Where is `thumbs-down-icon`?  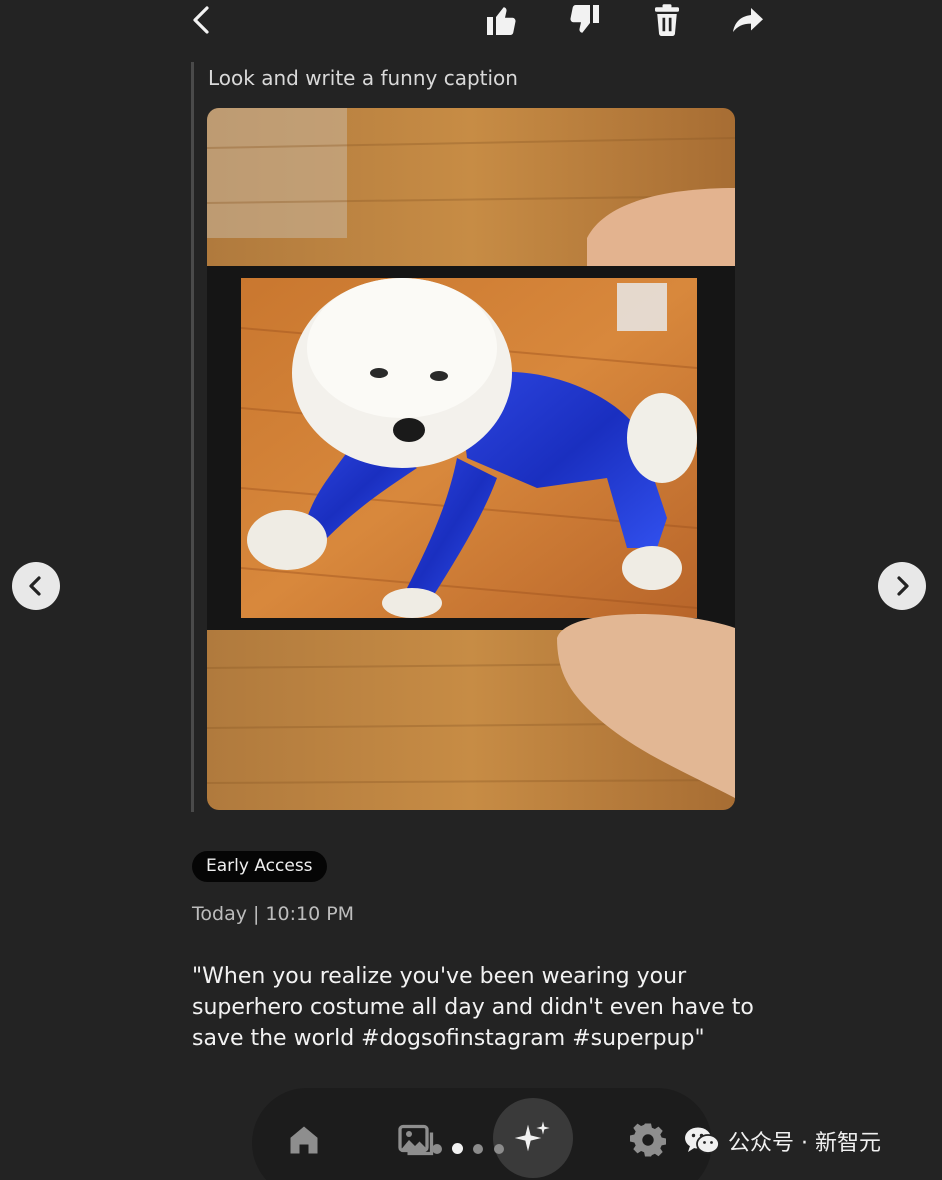
thumbs-down-icon is located at coordinates (584, 19).